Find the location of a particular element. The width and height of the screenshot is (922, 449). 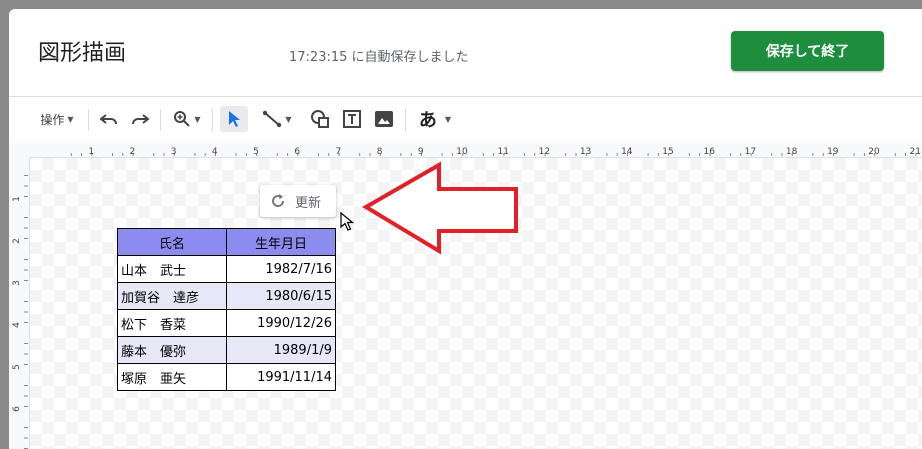

shape-icon is located at coordinates (320, 119).